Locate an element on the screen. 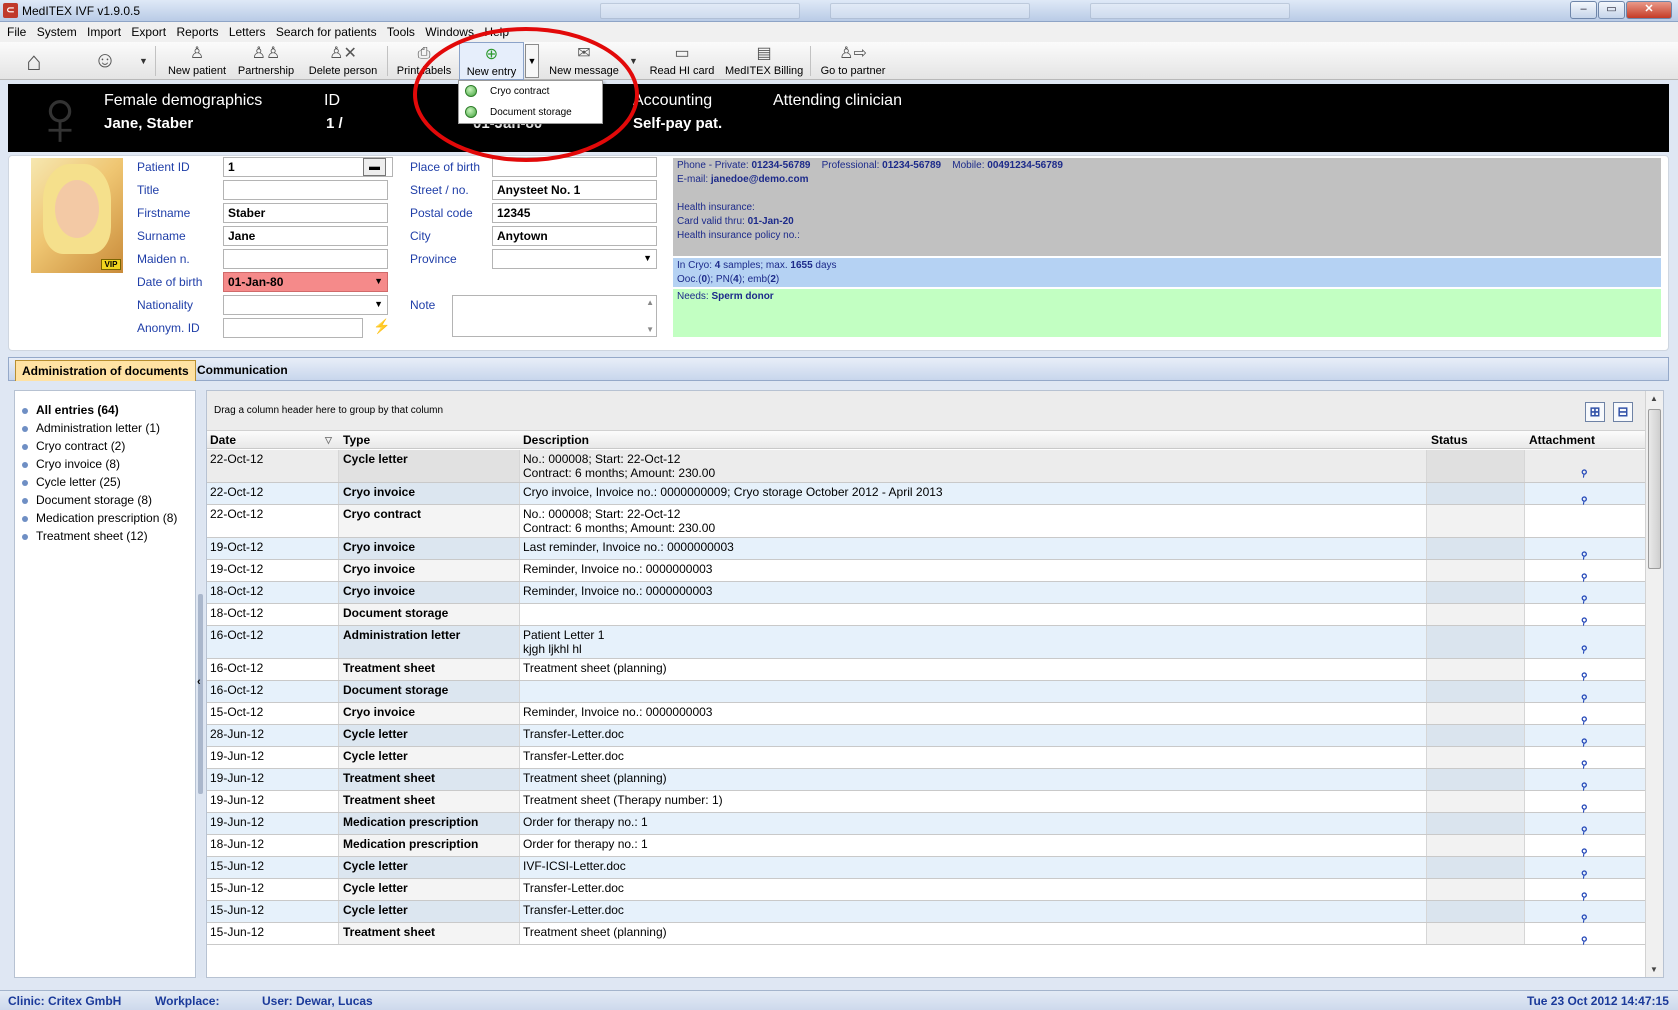  panel-splitter: ‹ is located at coordinates (201, 684).